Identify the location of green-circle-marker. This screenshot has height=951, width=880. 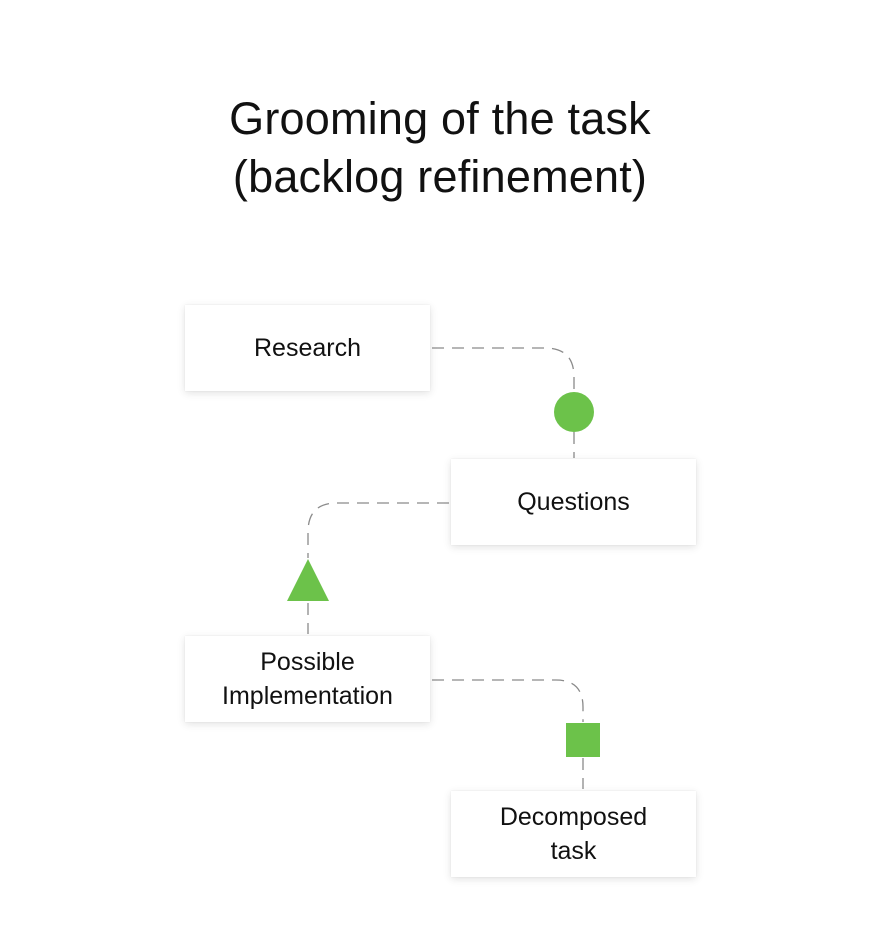
(574, 412).